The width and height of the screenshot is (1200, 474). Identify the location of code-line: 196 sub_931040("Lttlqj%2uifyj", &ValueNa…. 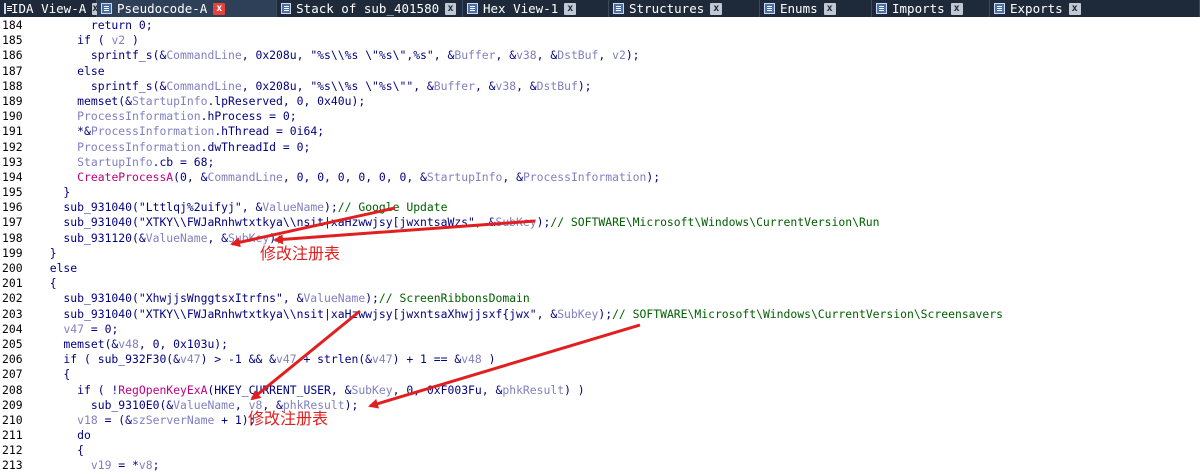
(600, 207).